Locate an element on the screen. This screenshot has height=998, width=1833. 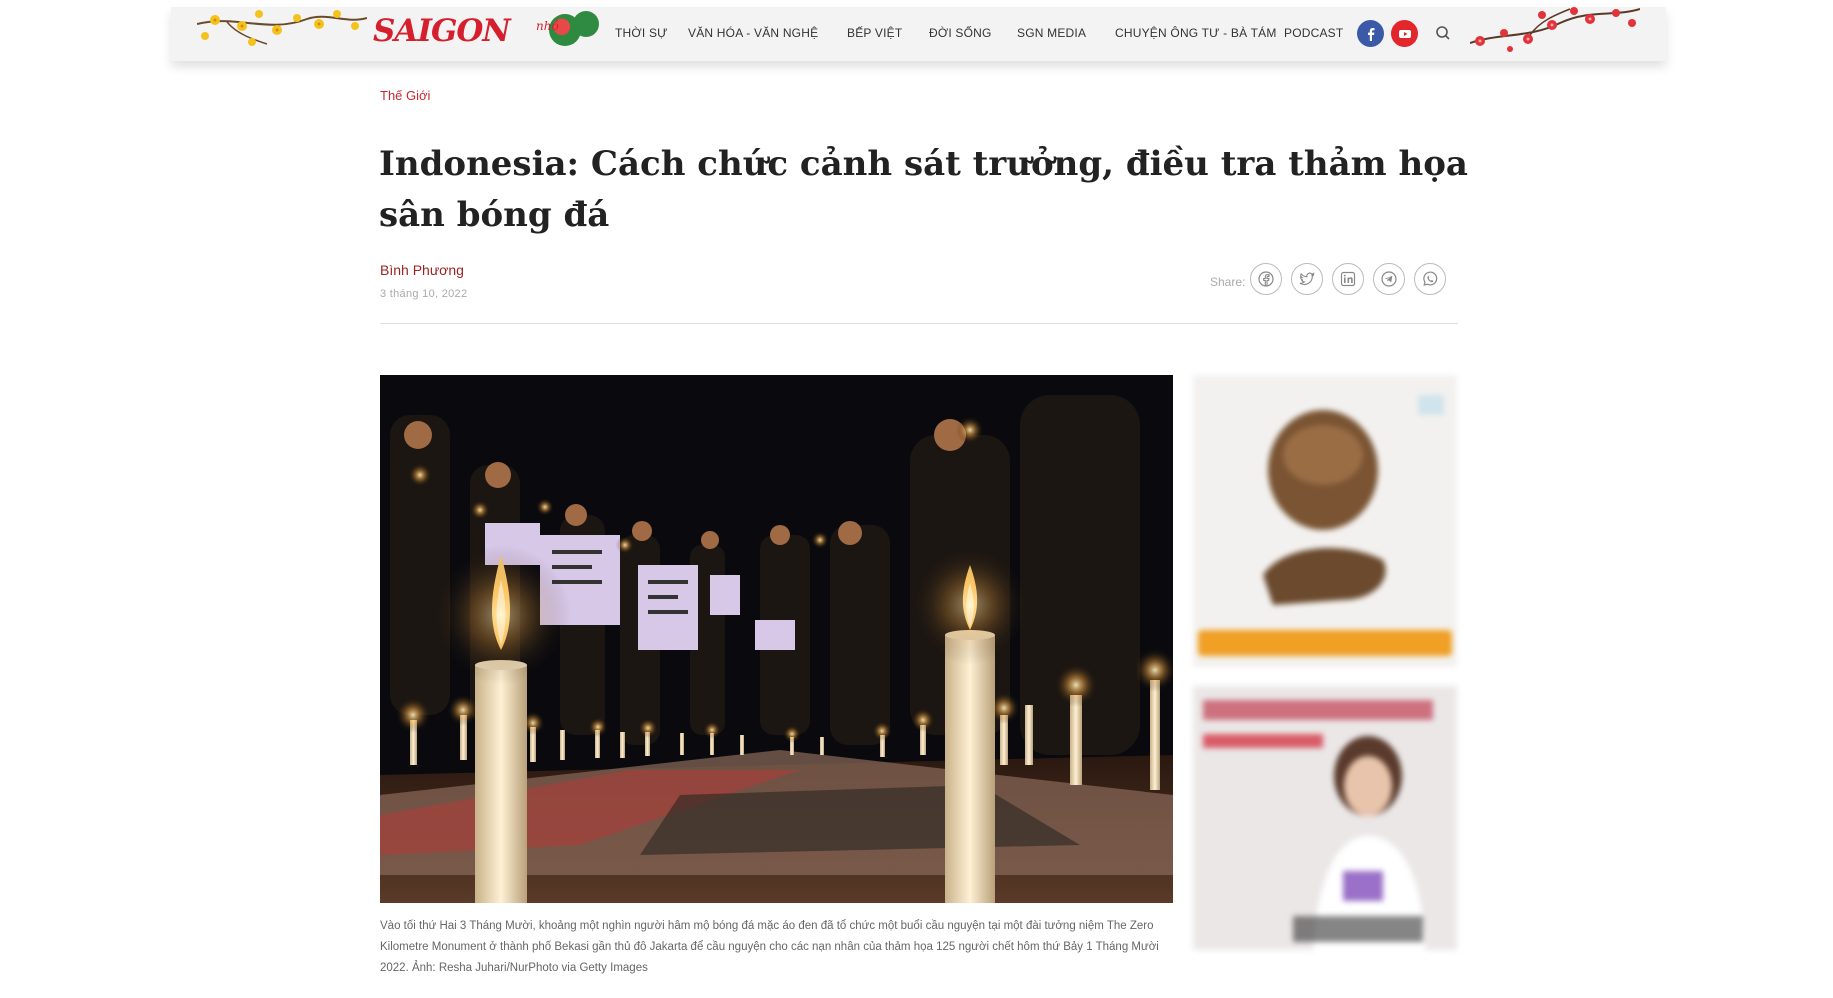
share-label: Share: is located at coordinates (1228, 282).